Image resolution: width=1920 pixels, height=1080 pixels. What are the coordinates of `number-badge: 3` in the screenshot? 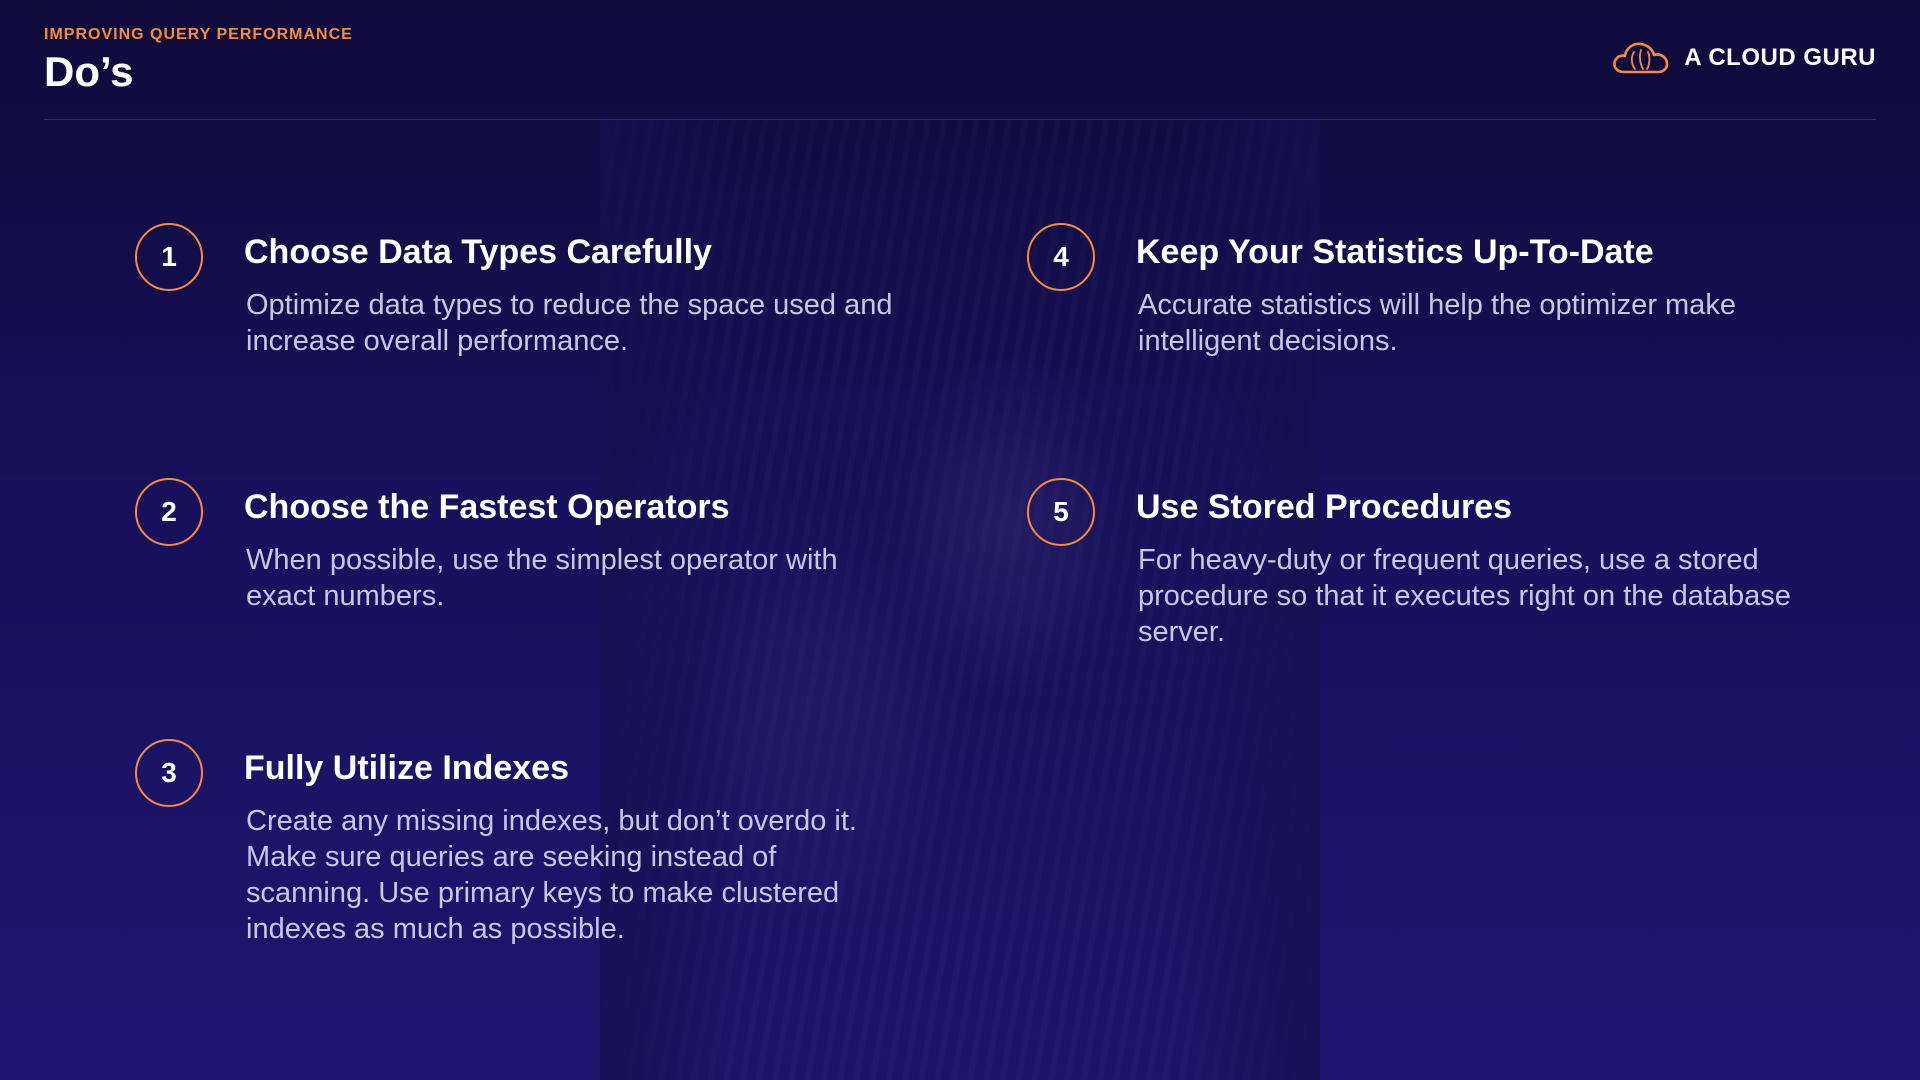 It's located at (169, 773).